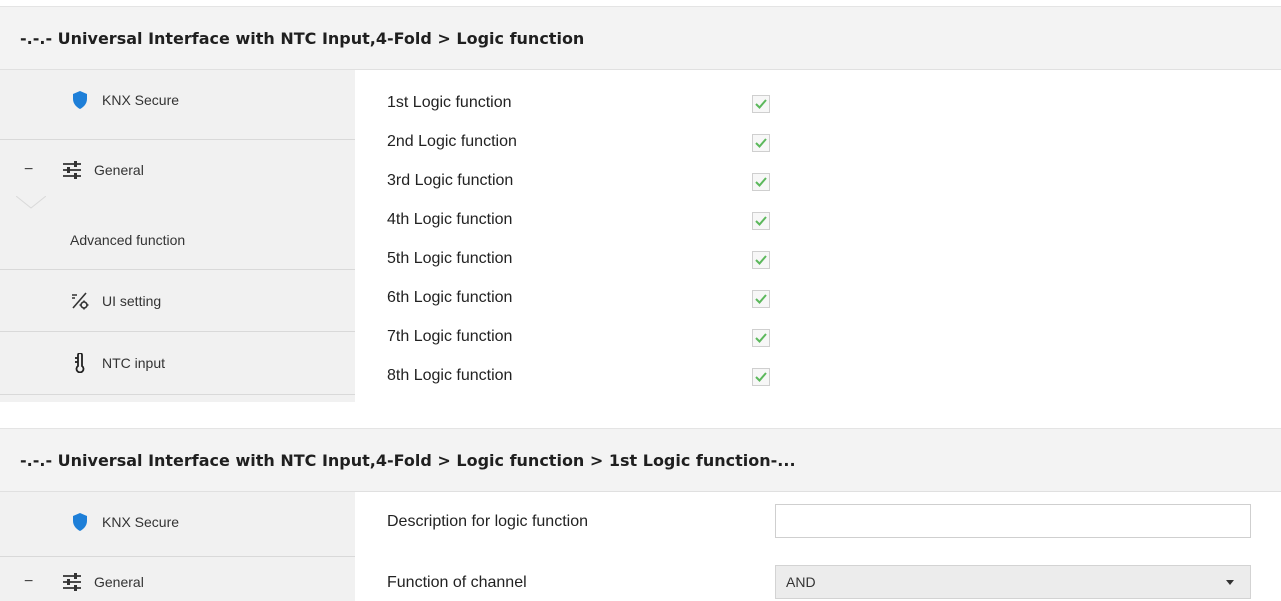 The height and width of the screenshot is (601, 1281). What do you see at coordinates (801, 582) in the screenshot?
I see `select-value: AND` at bounding box center [801, 582].